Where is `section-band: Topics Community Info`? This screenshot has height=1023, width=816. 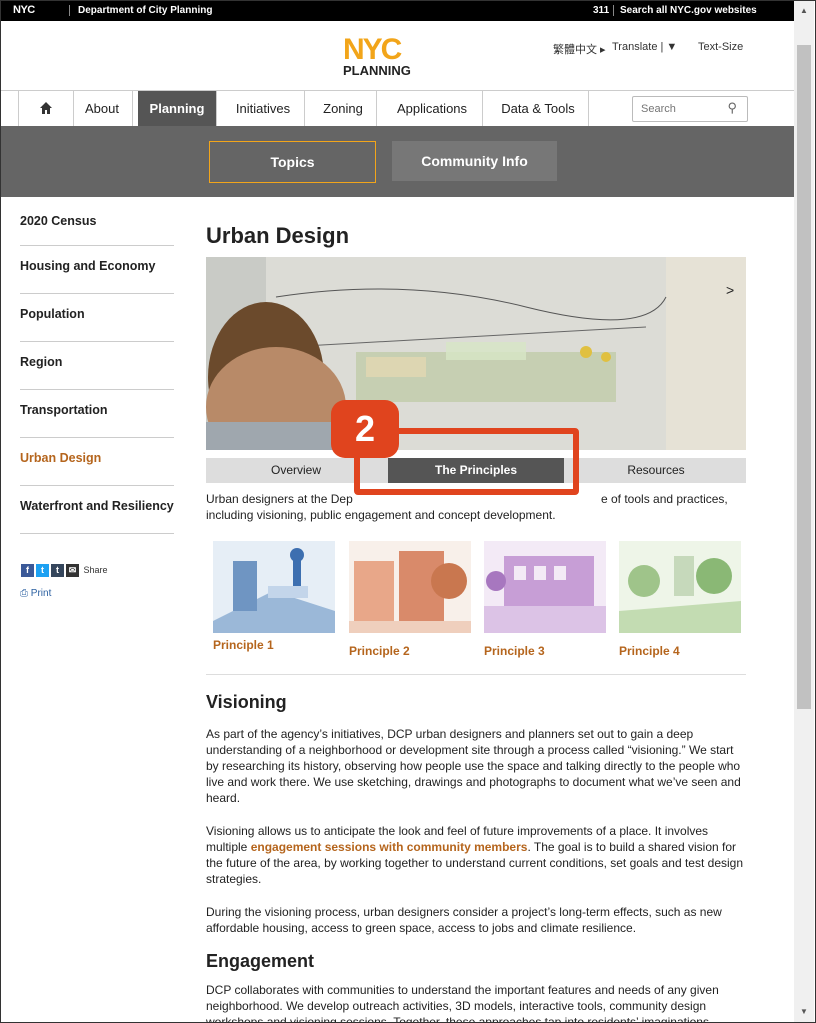 section-band: Topics Community Info is located at coordinates (397, 161).